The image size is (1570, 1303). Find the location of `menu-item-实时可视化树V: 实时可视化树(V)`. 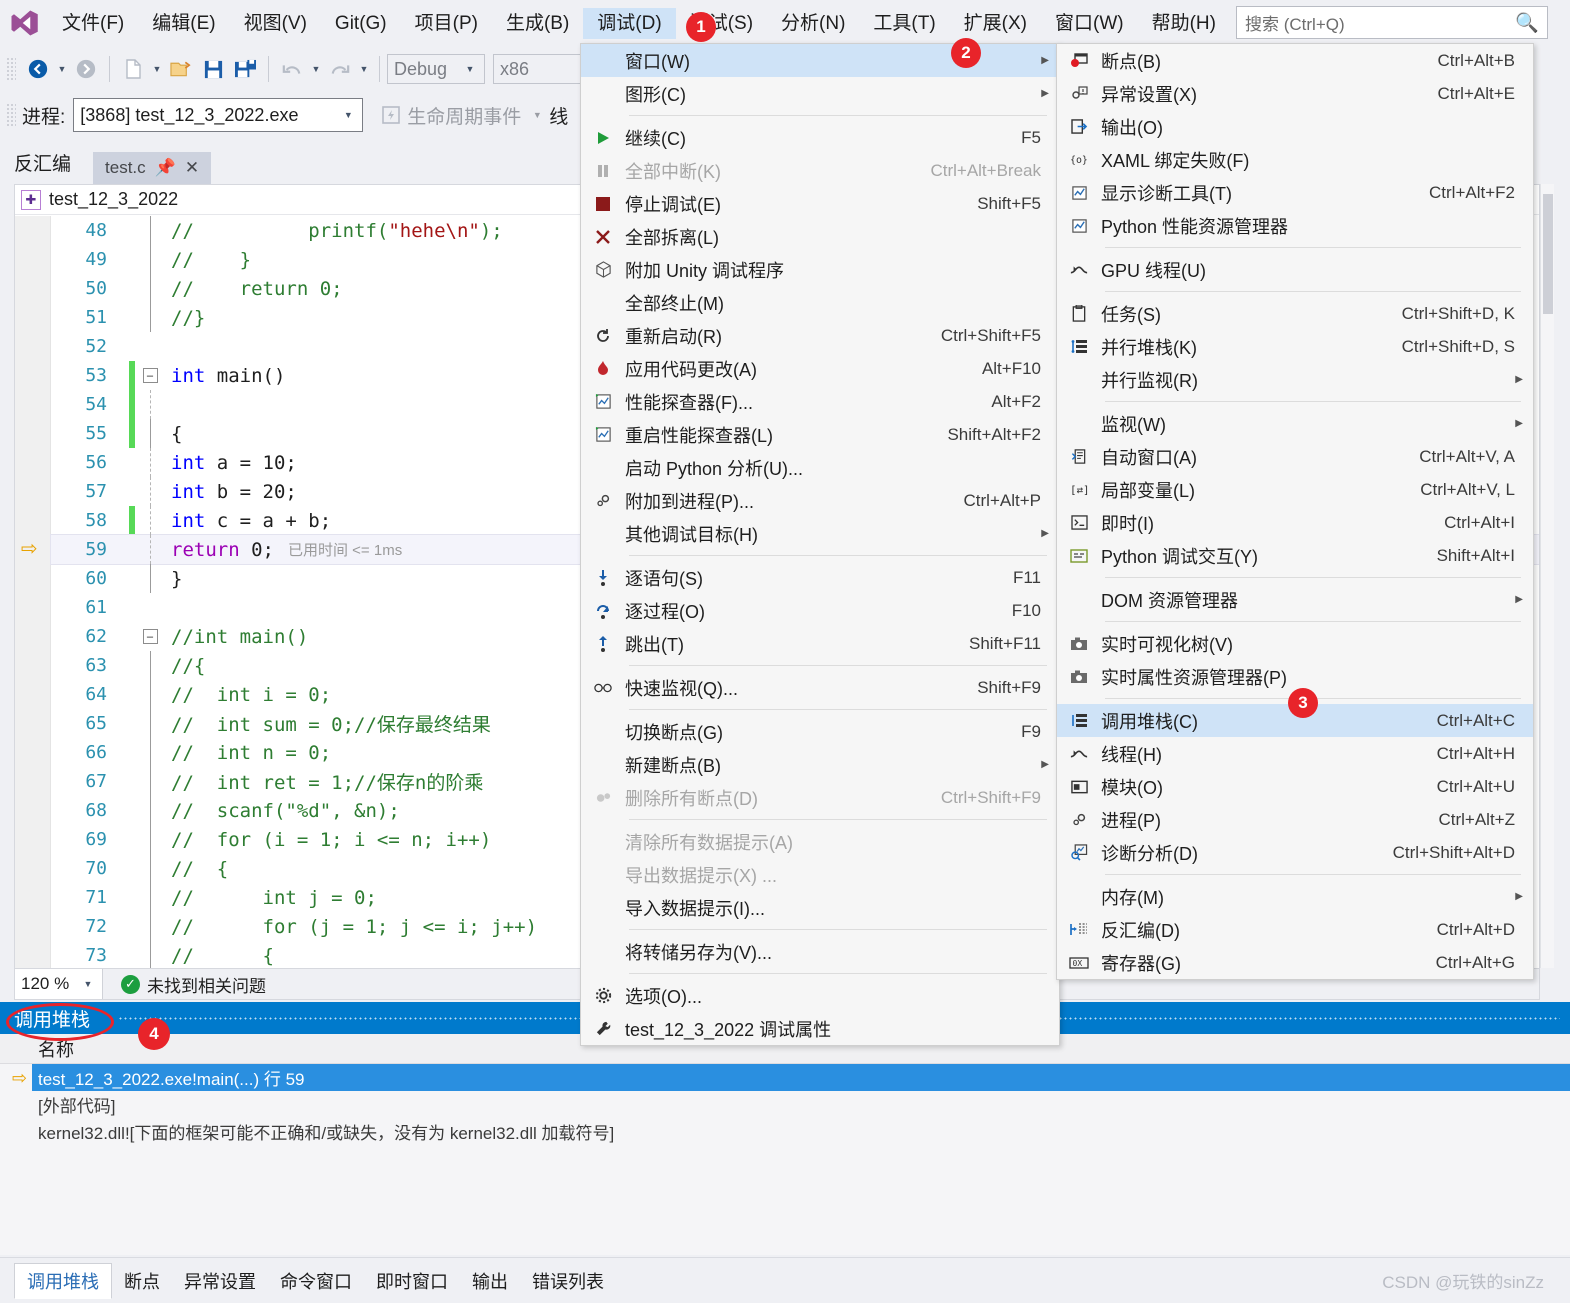

menu-item-实时可视化树V: 实时可视化树(V) is located at coordinates (1295, 643).